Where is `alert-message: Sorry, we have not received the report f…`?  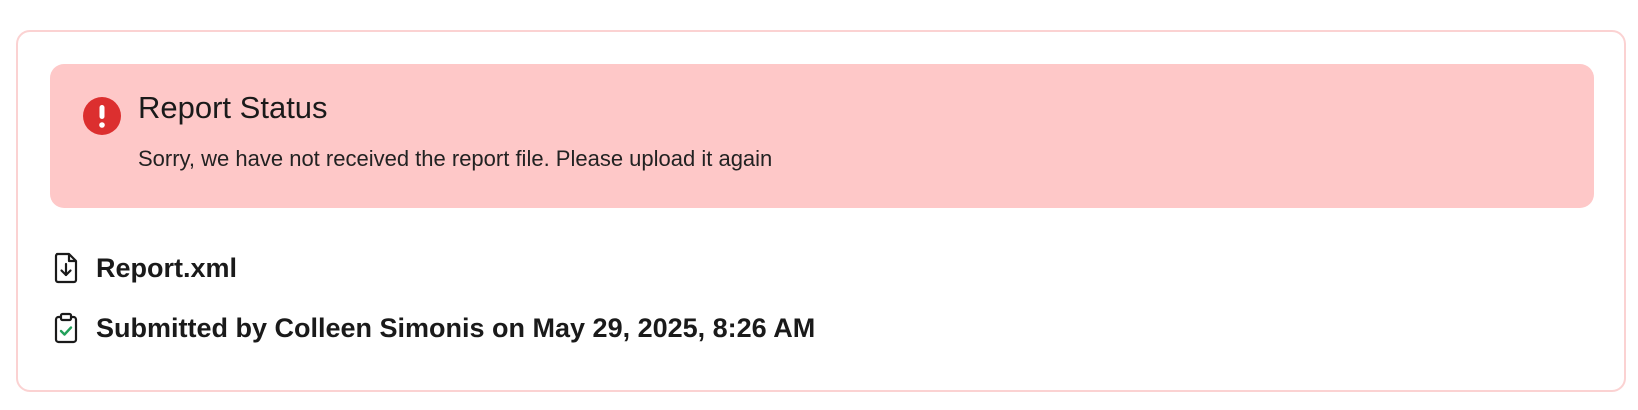
alert-message: Sorry, we have not received the report f… is located at coordinates (455, 158).